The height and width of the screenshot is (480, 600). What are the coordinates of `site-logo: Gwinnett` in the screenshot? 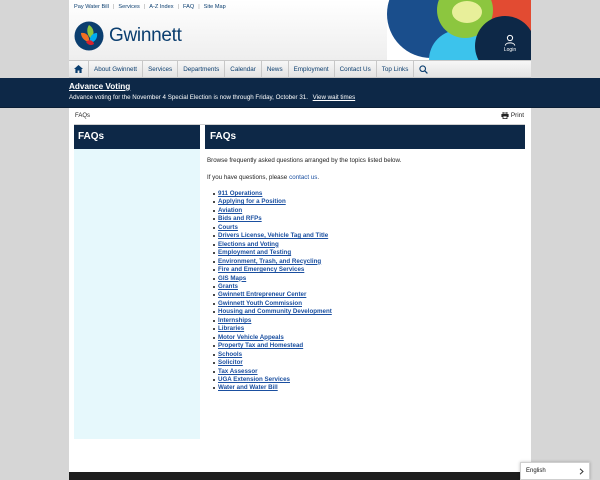 It's located at (128, 36).